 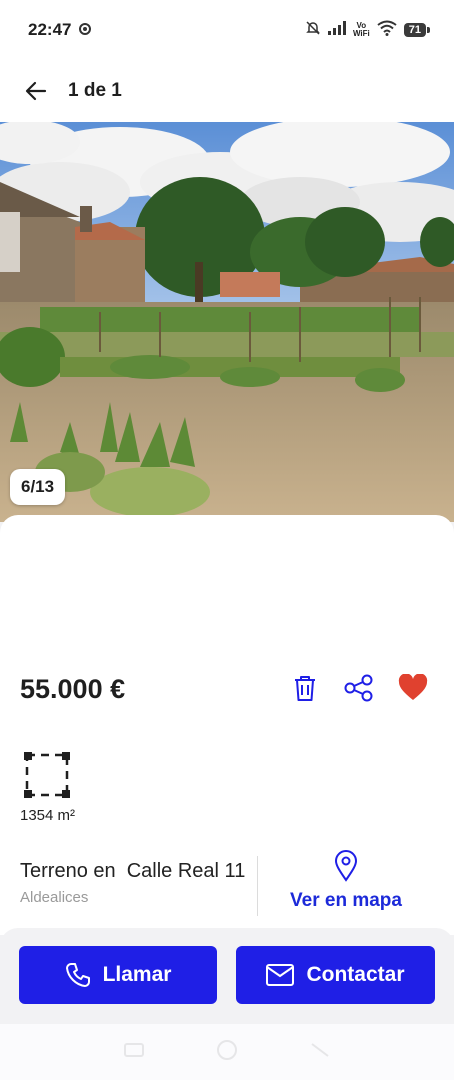 I want to click on pager-text: 1 de 1, so click(x=95, y=90).